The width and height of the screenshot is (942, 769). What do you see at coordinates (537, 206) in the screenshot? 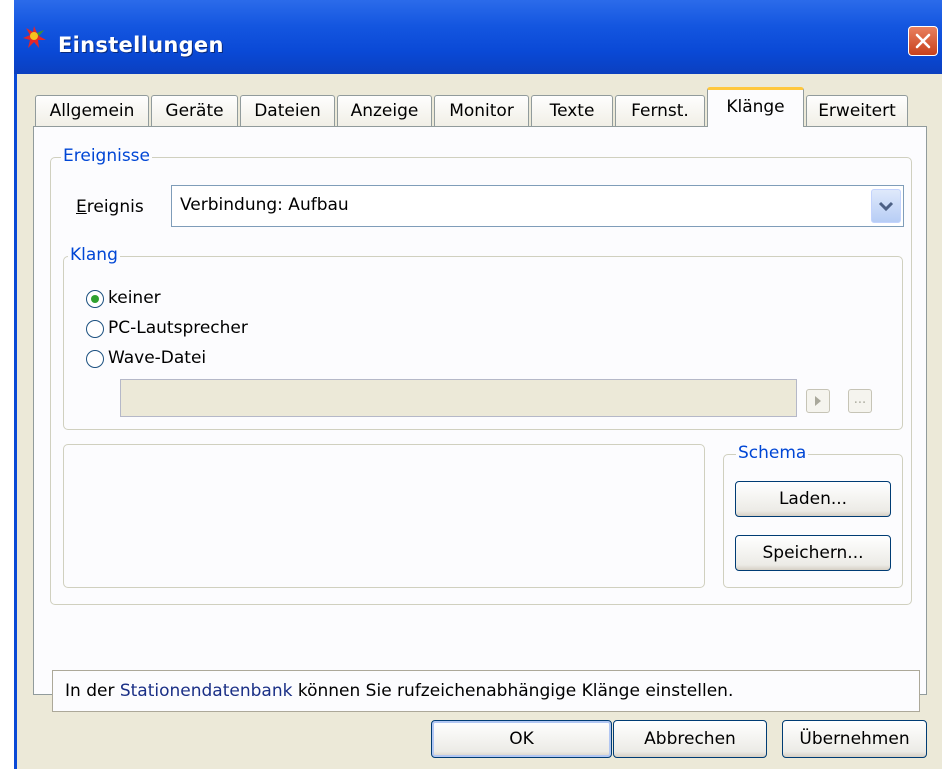
I see `event-dropdown: Verbindung: Aufbau` at bounding box center [537, 206].